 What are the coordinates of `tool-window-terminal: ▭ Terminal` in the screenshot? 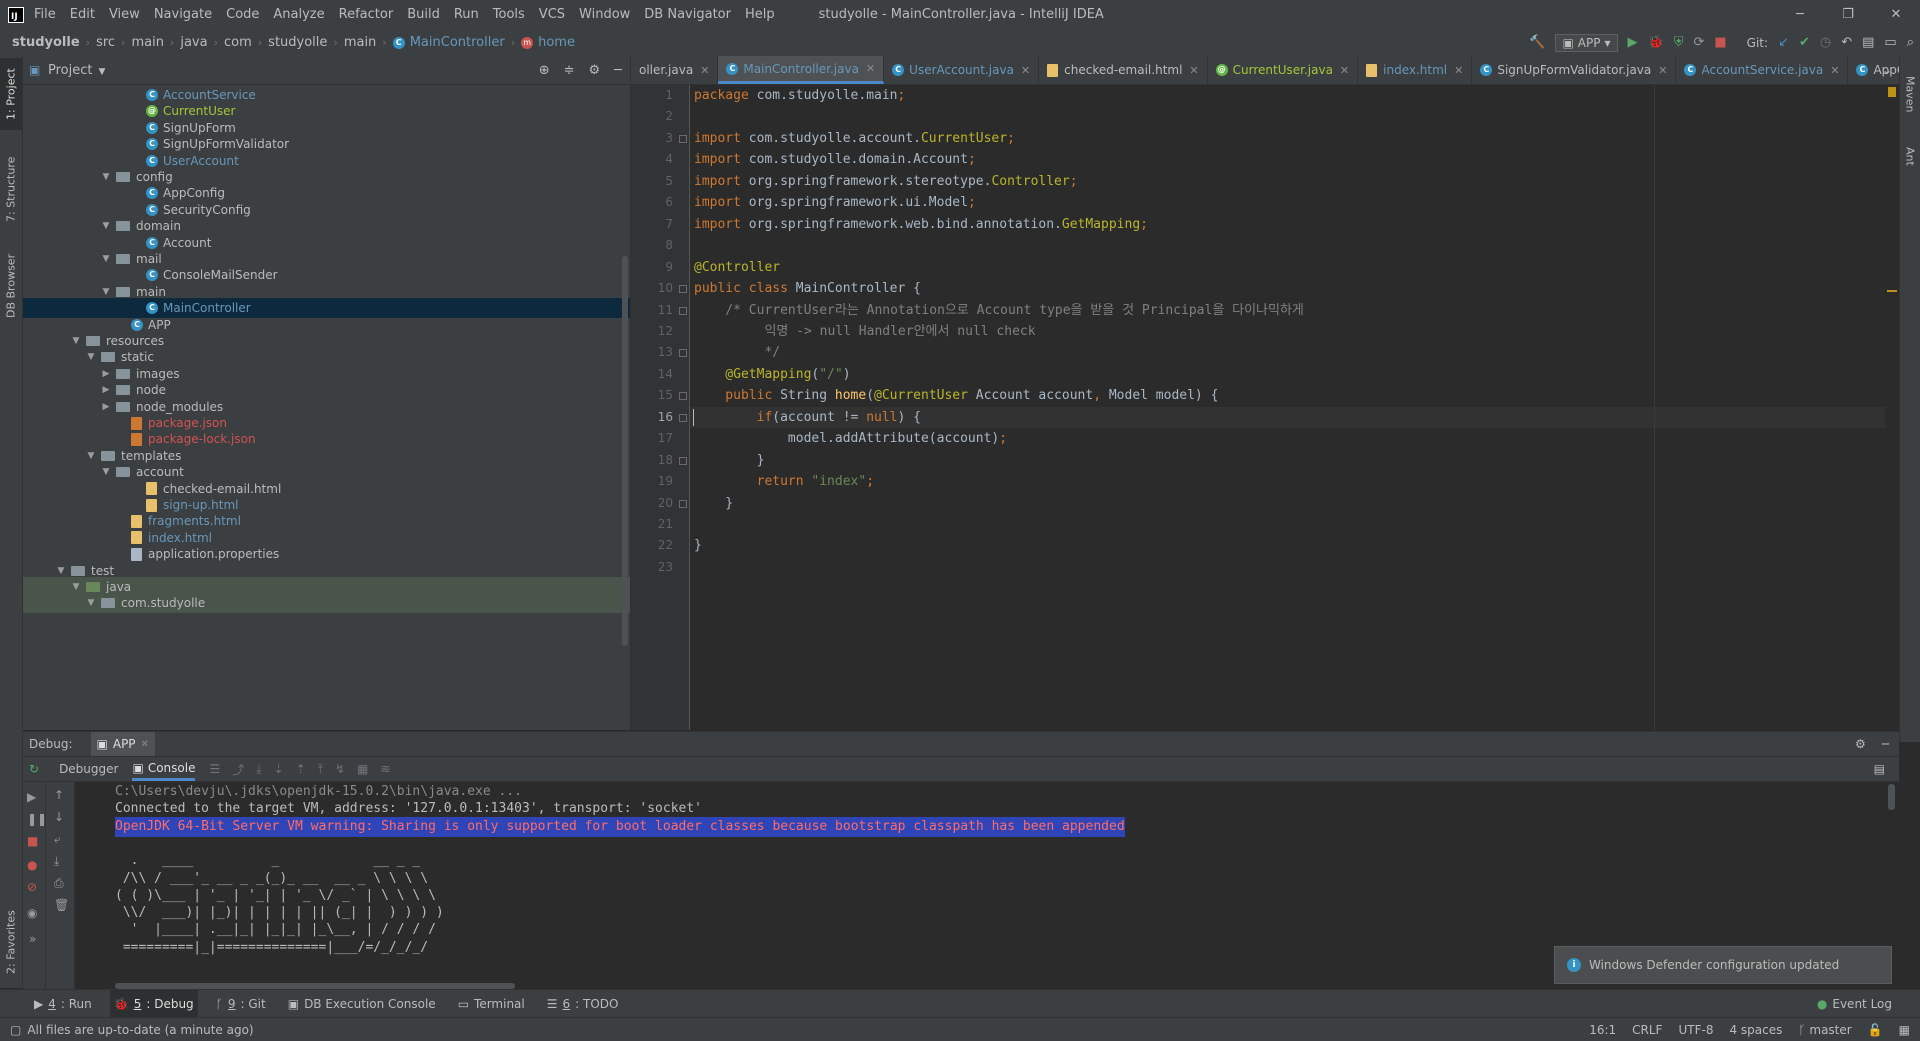 It's located at (491, 1003).